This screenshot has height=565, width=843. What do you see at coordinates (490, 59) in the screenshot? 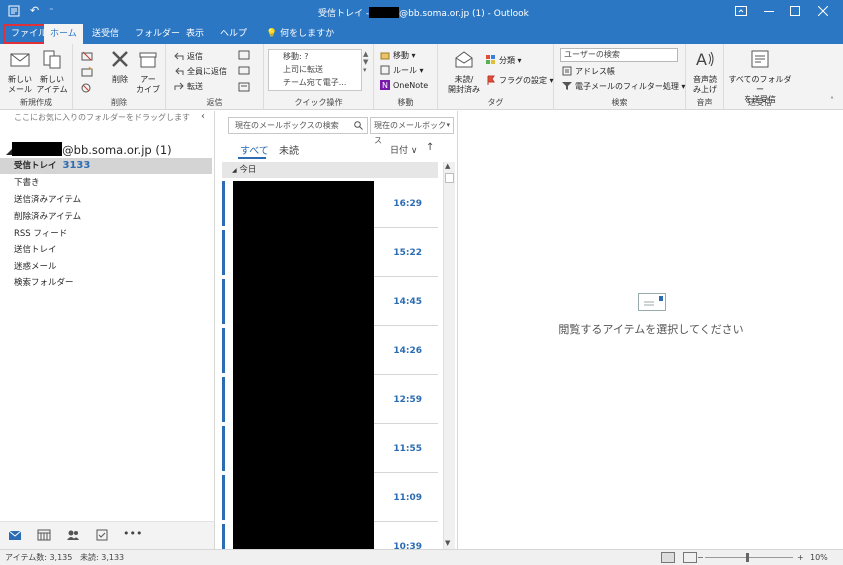
I see `categorize-icon` at bounding box center [490, 59].